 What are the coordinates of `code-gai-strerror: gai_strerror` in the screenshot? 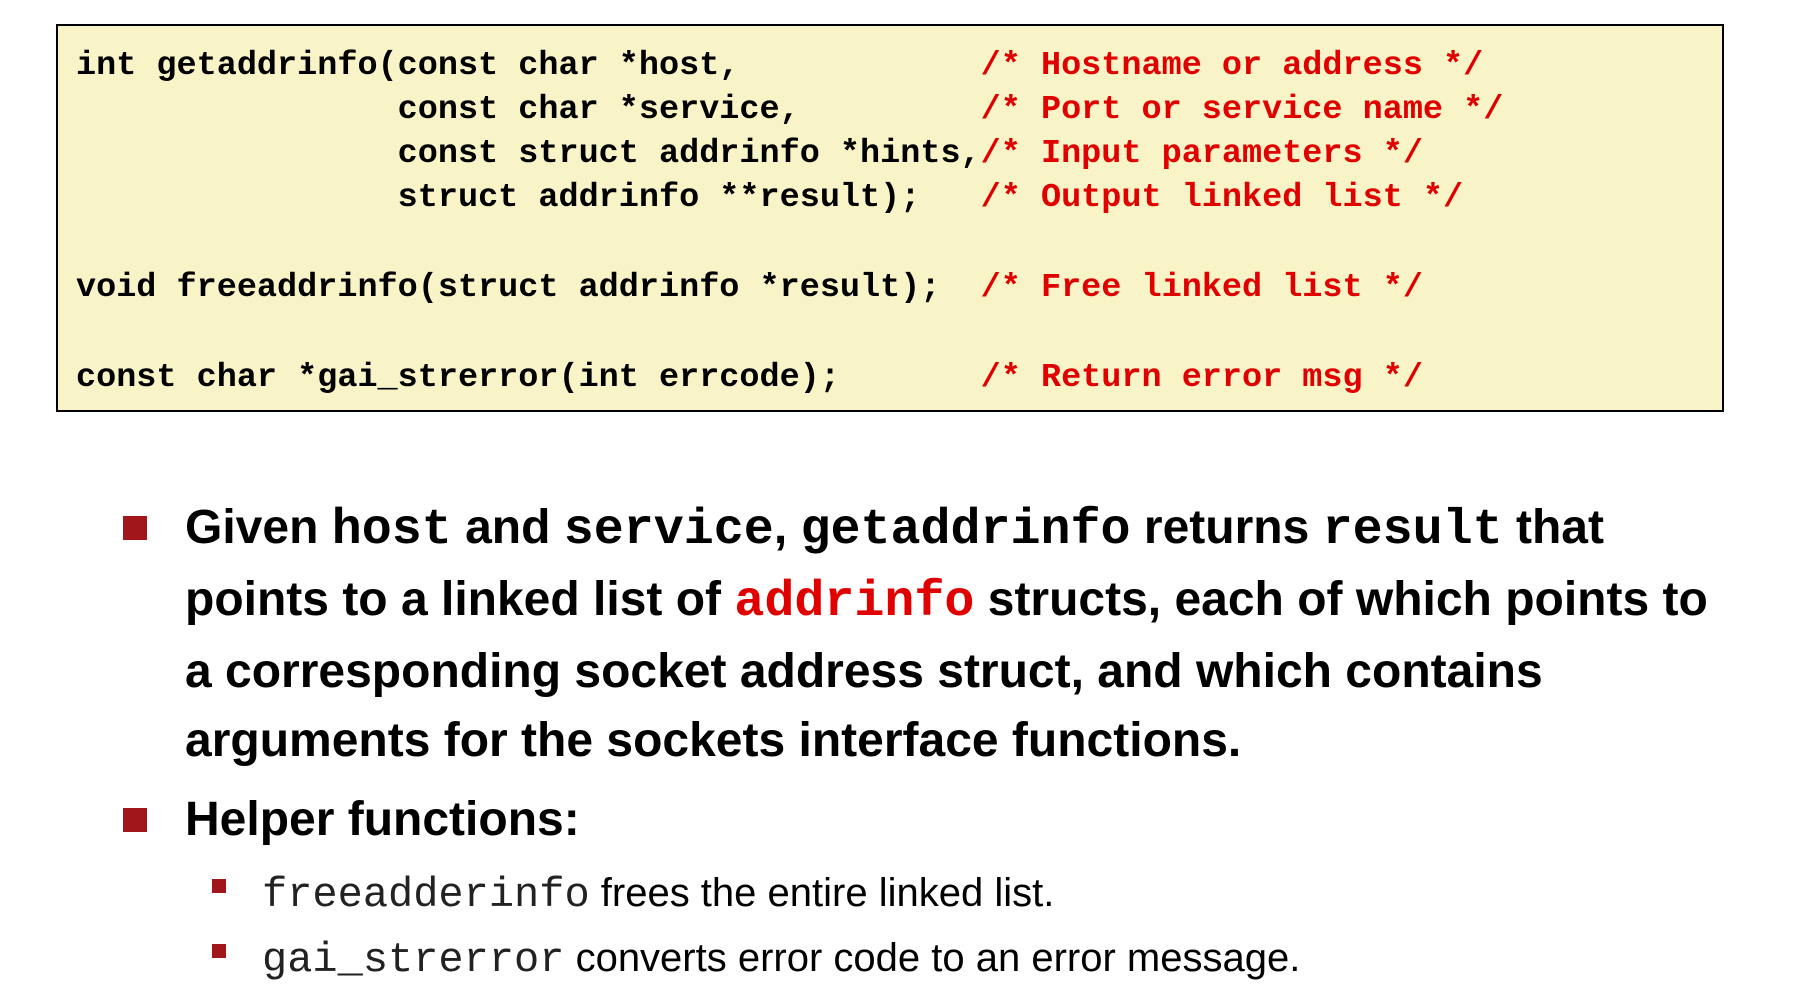 It's located at (413, 960).